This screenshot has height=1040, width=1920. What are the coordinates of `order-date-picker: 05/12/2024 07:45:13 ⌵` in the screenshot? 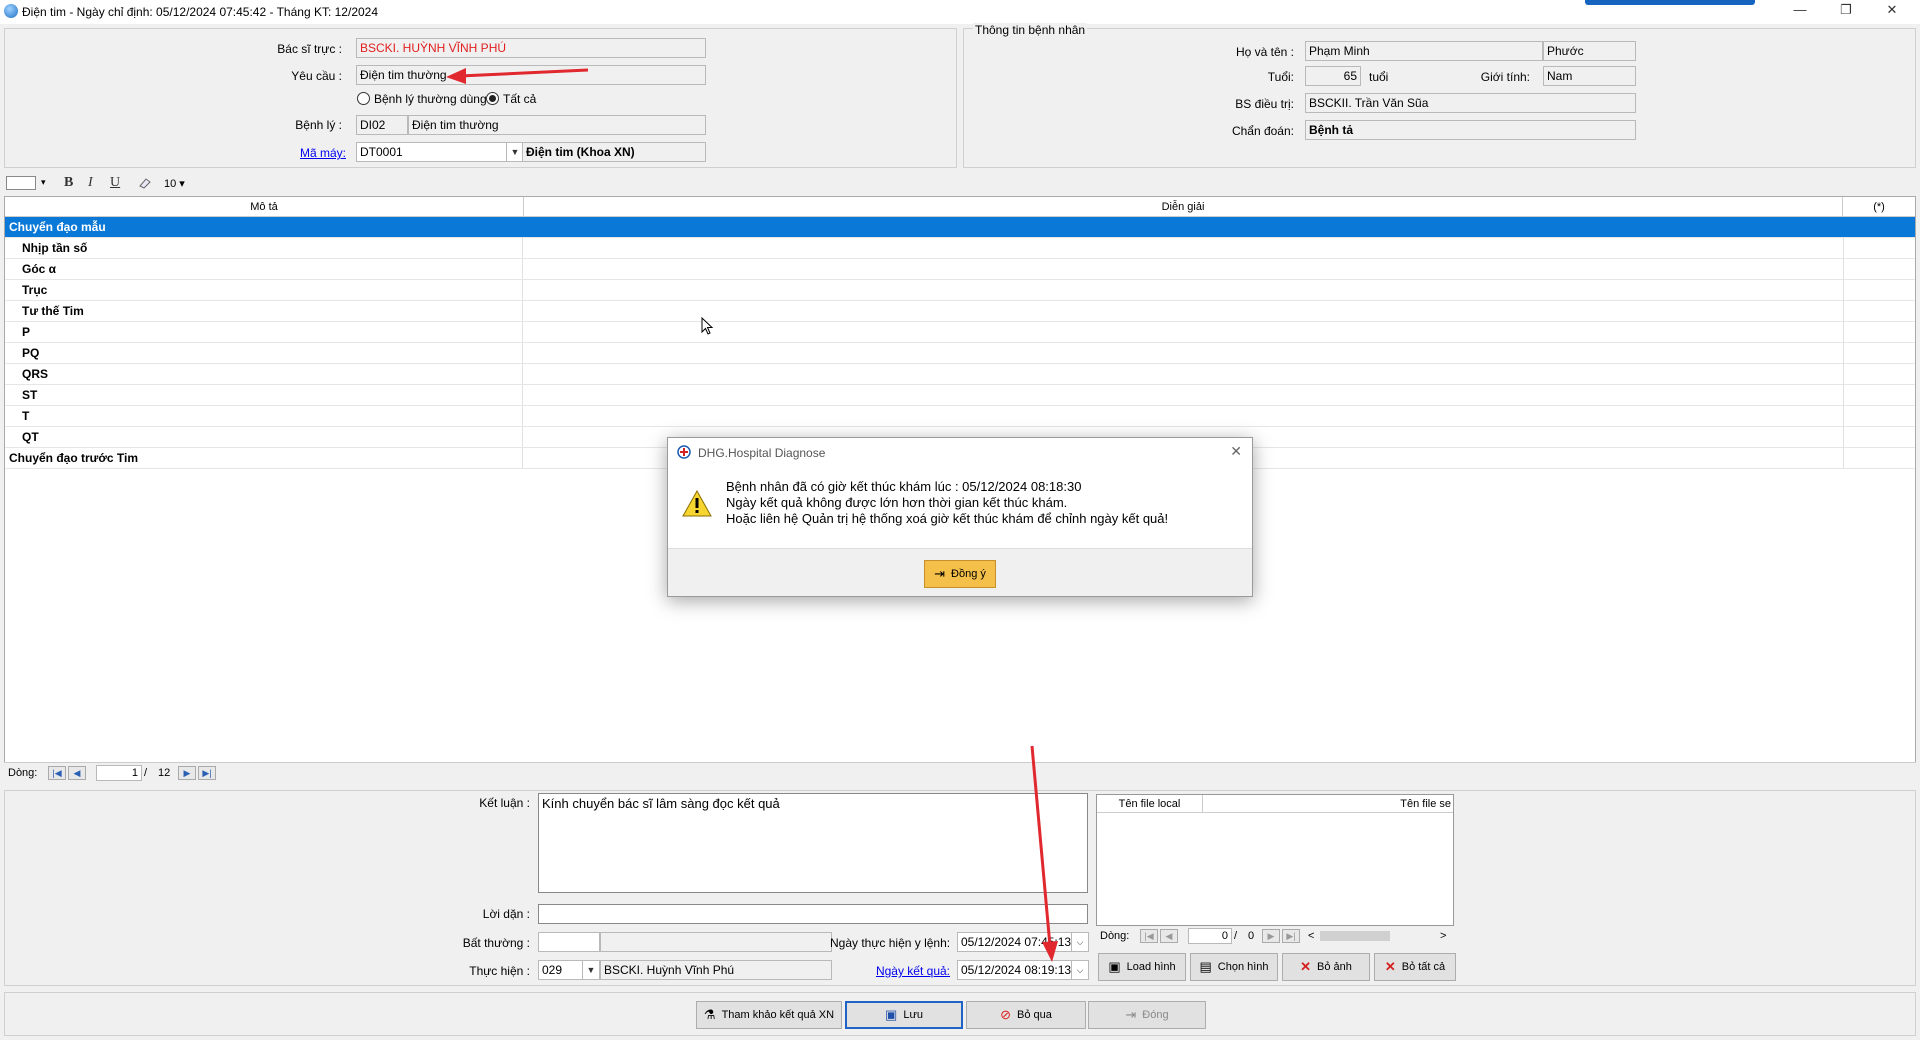 It's located at (1023, 942).